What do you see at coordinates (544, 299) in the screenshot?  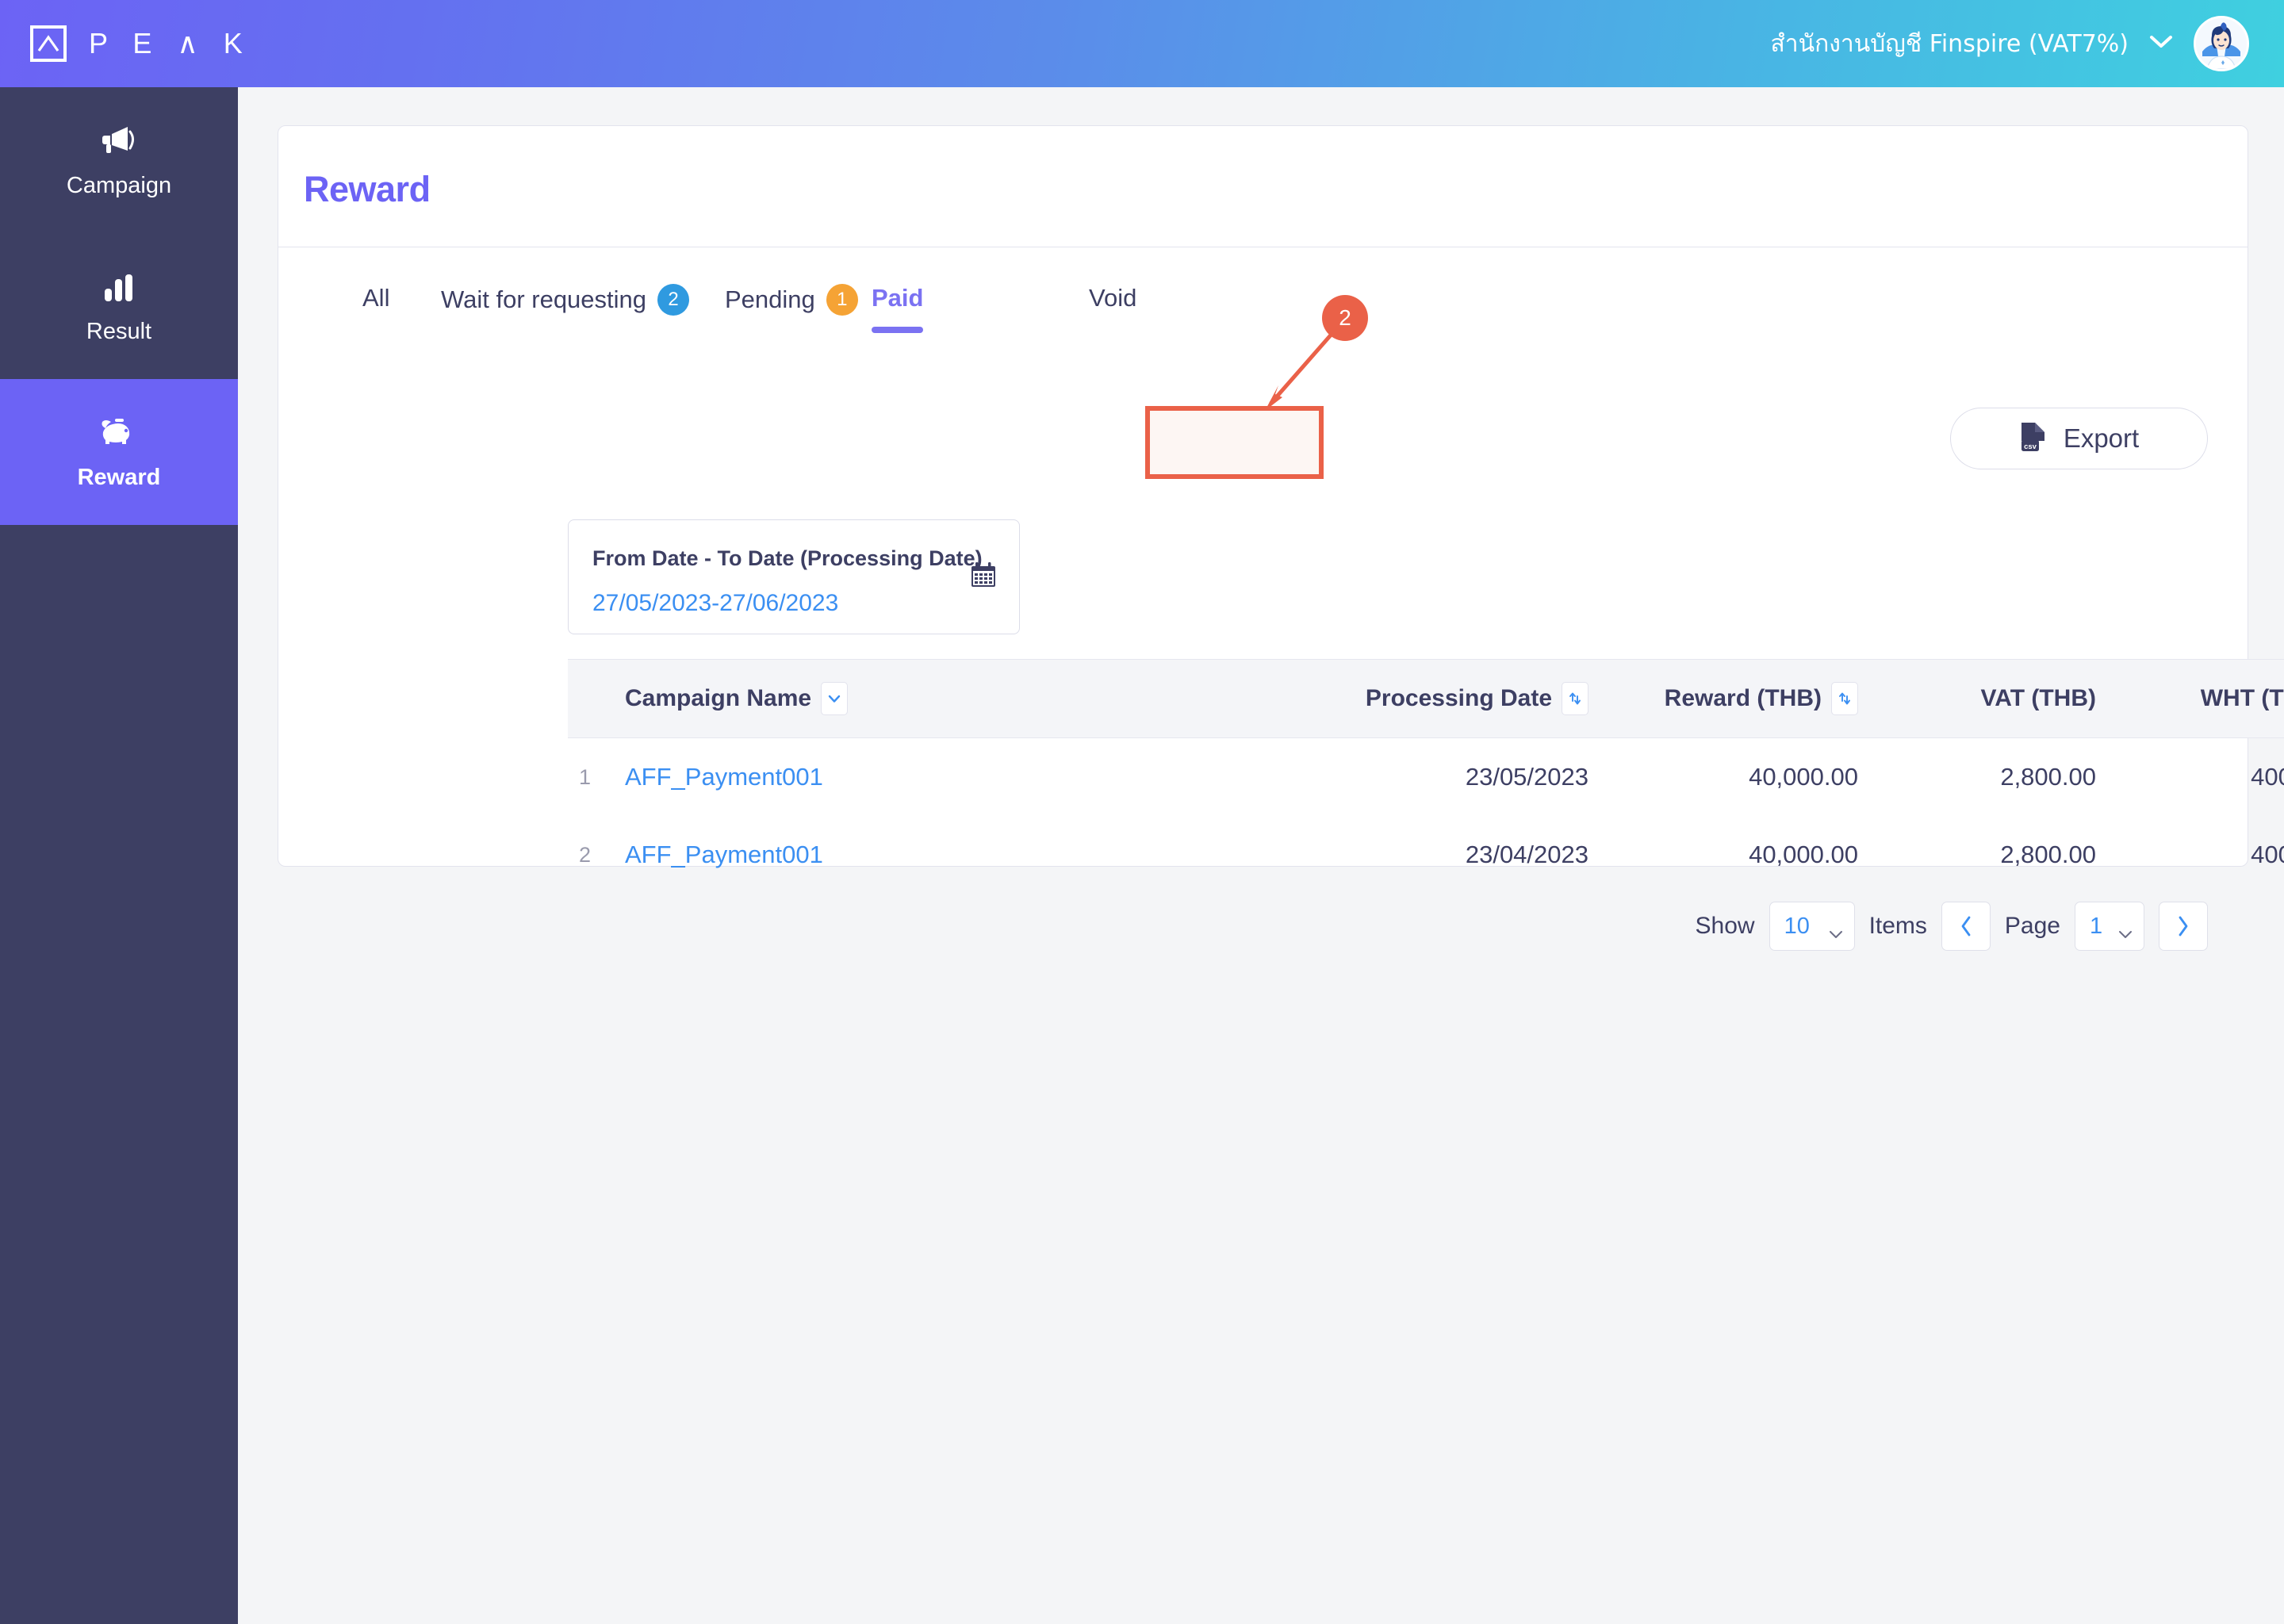 I see `tab-label: Wait for requesting` at bounding box center [544, 299].